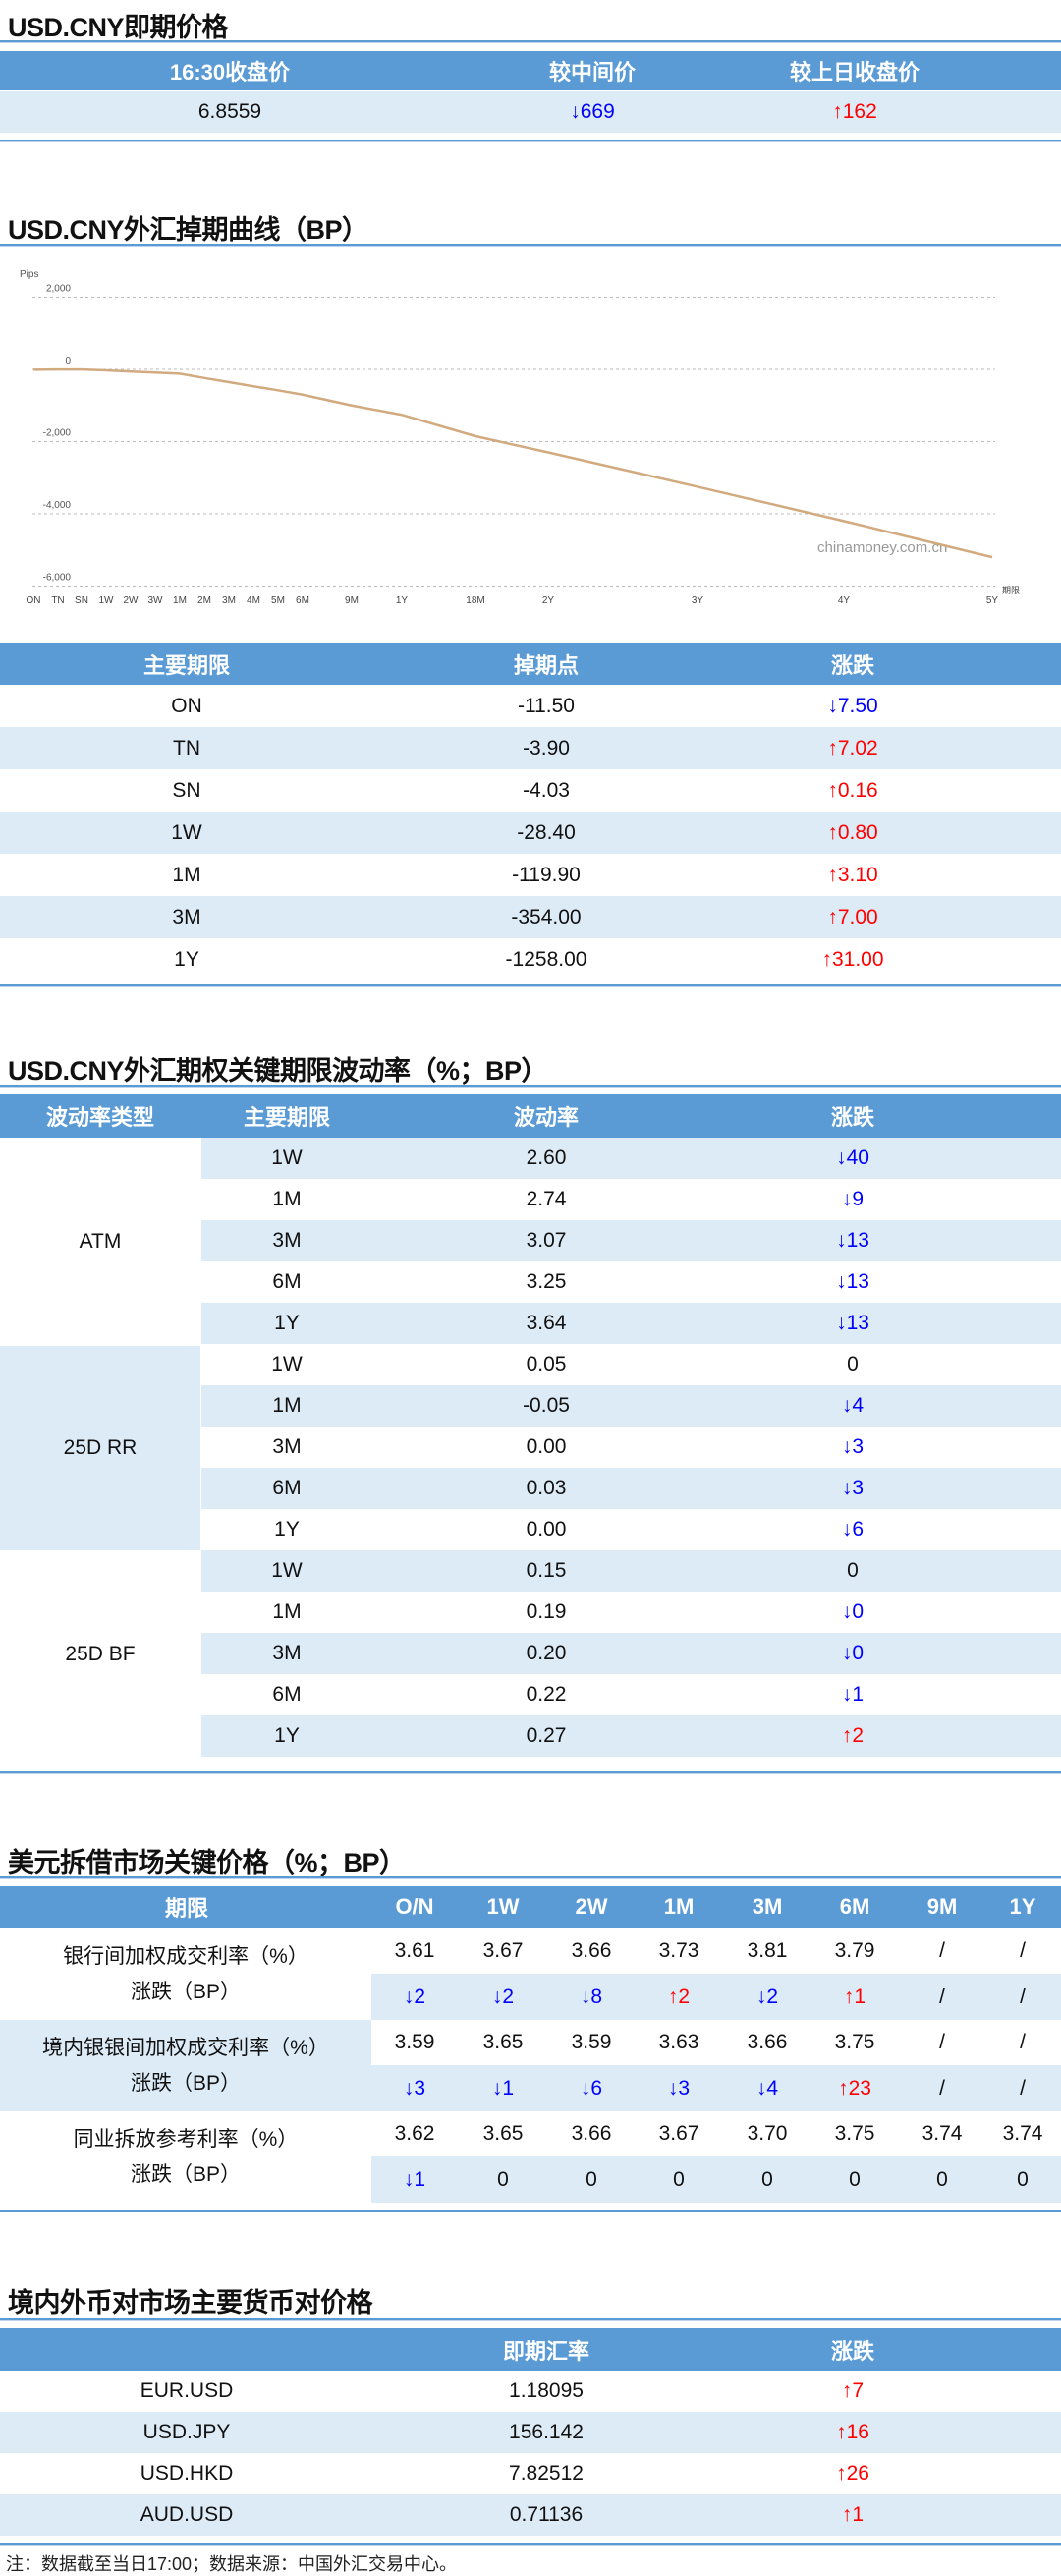 The image size is (1061, 2576). Describe the element at coordinates (57, 578) in the screenshot. I see `y-tick-label: -6,000` at that location.